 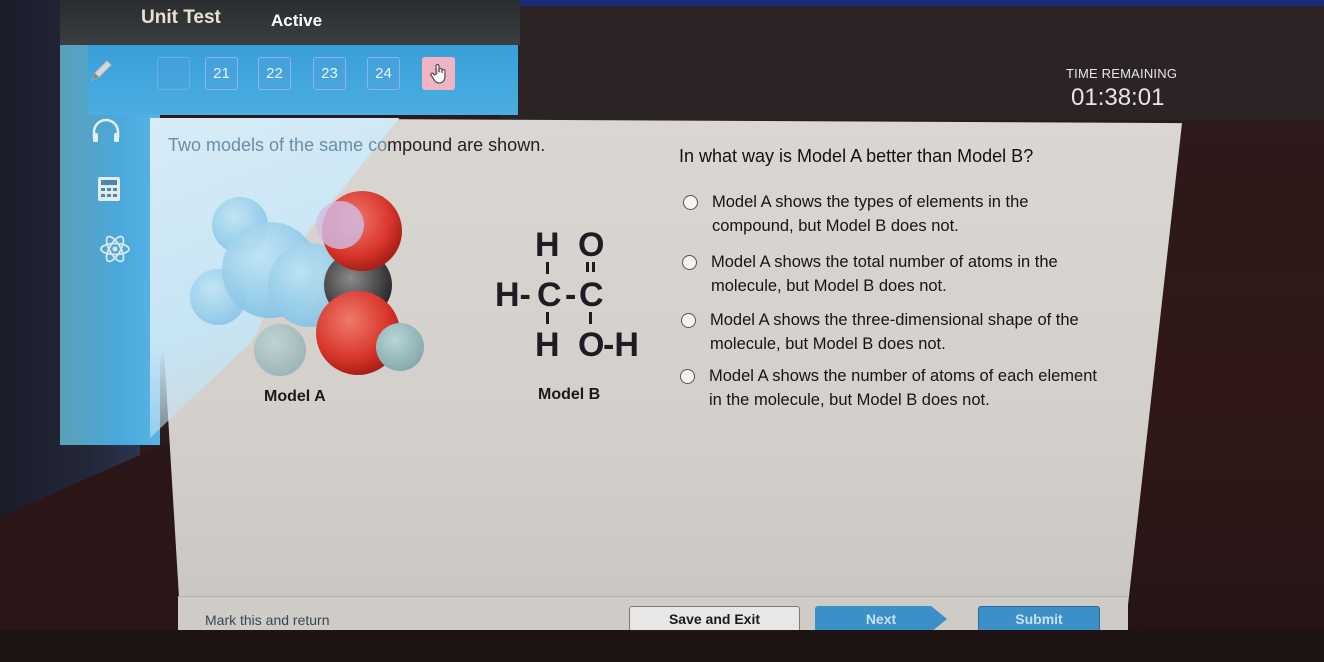 What do you see at coordinates (278, 145) in the screenshot?
I see `question-stem-part: Two models of the same co` at bounding box center [278, 145].